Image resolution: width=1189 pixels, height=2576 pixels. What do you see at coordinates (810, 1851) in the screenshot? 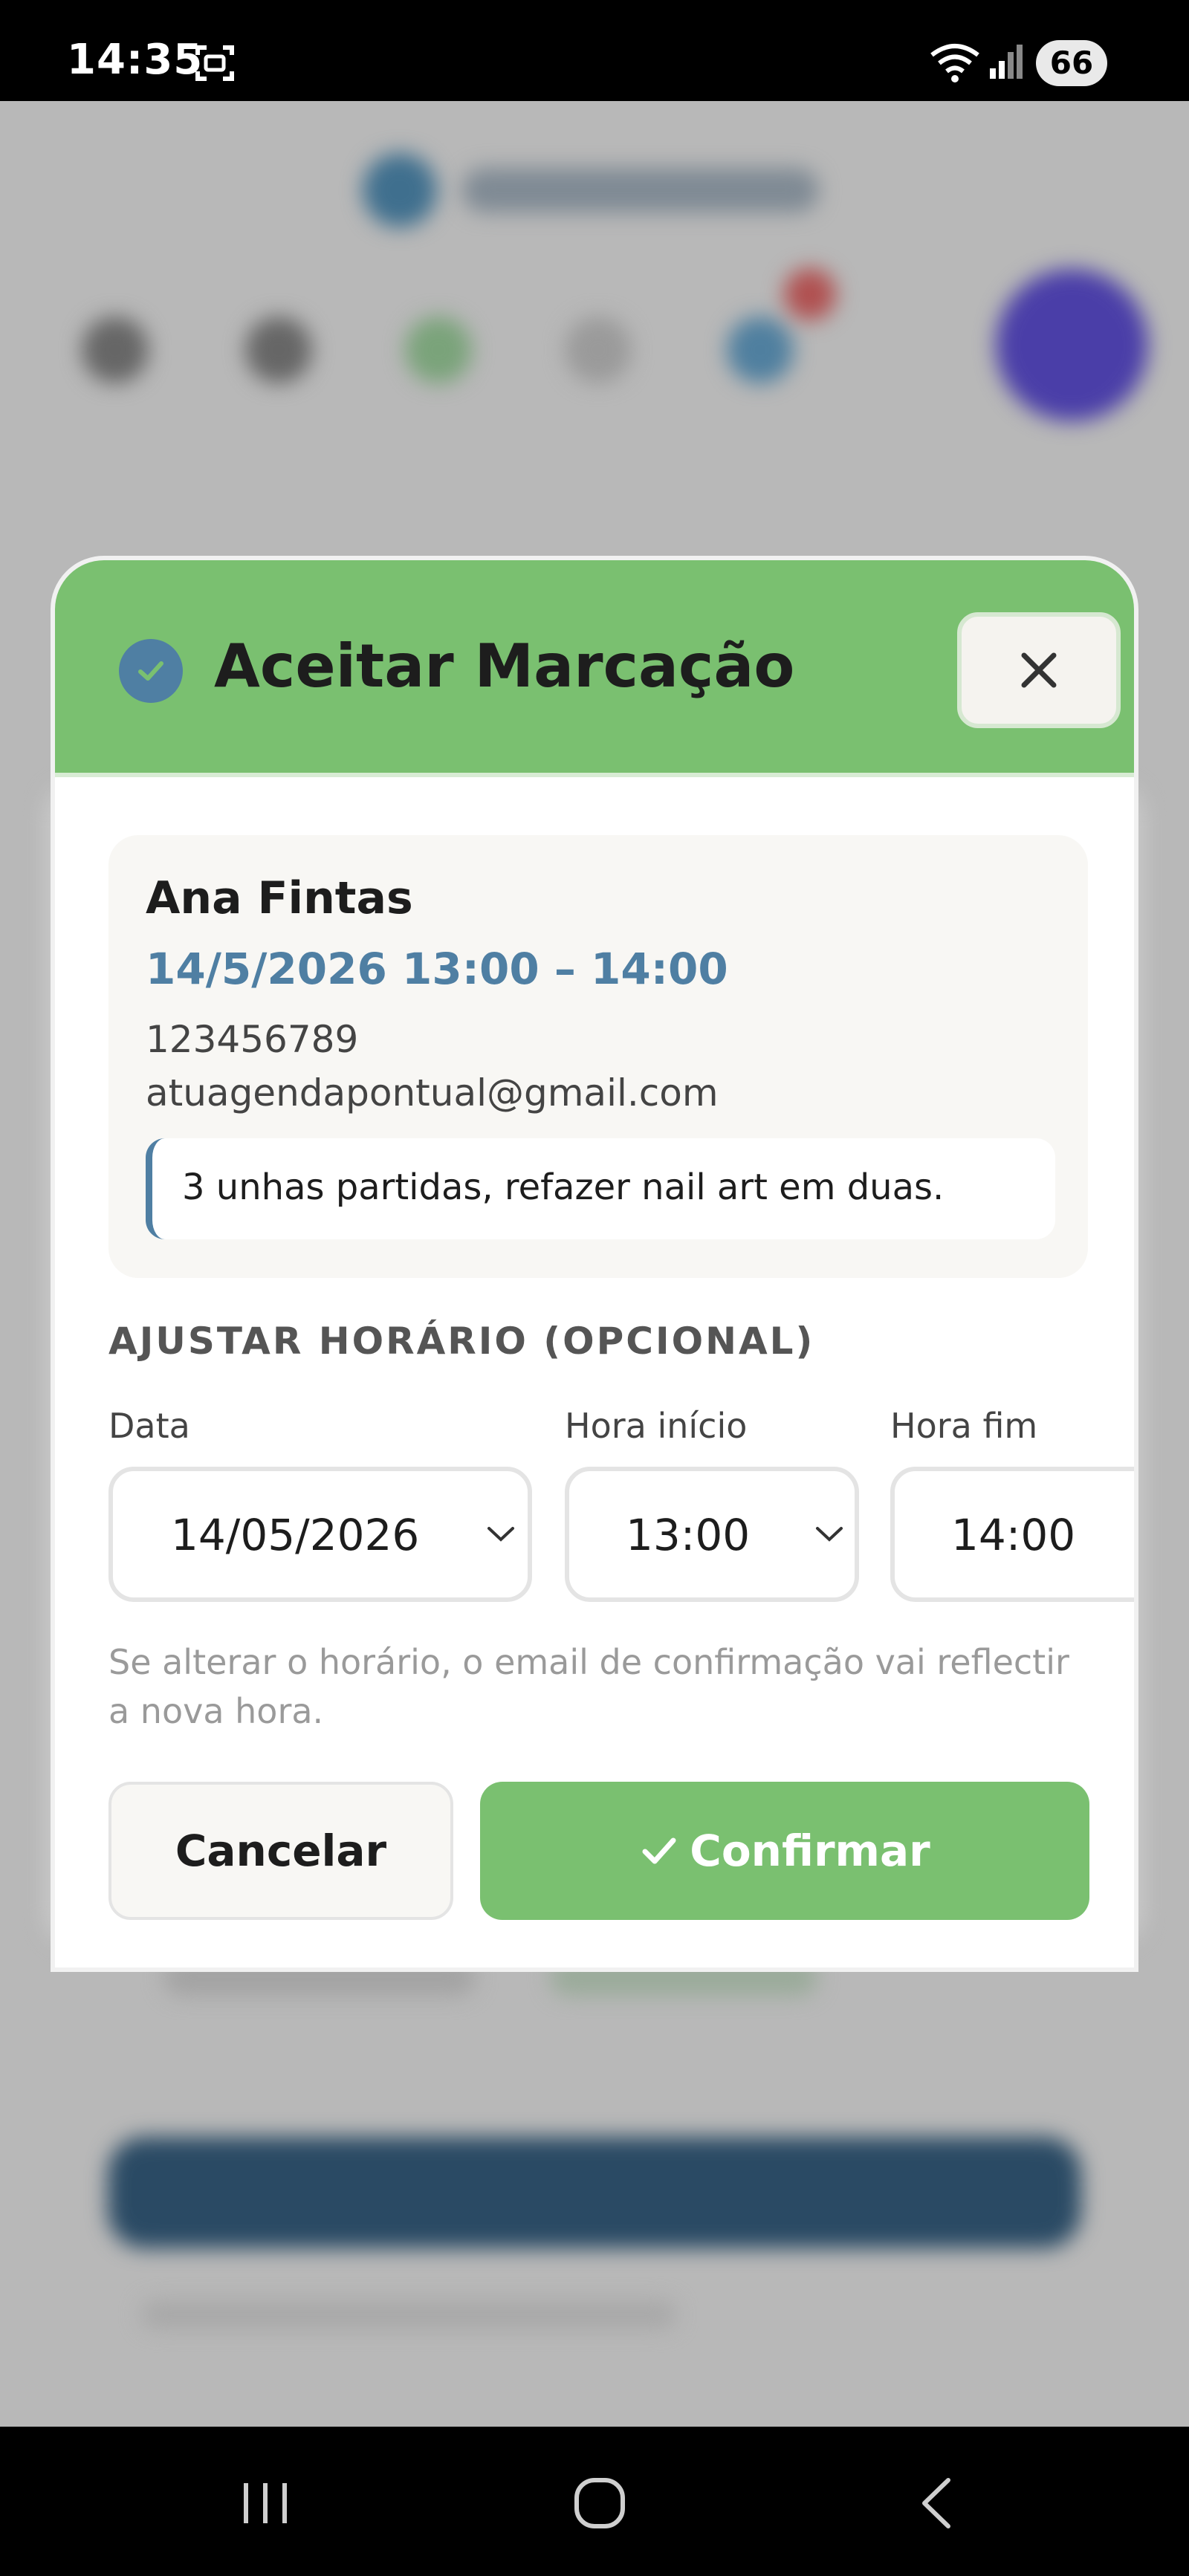
I see `confirm-button-label: Confirmar` at bounding box center [810, 1851].